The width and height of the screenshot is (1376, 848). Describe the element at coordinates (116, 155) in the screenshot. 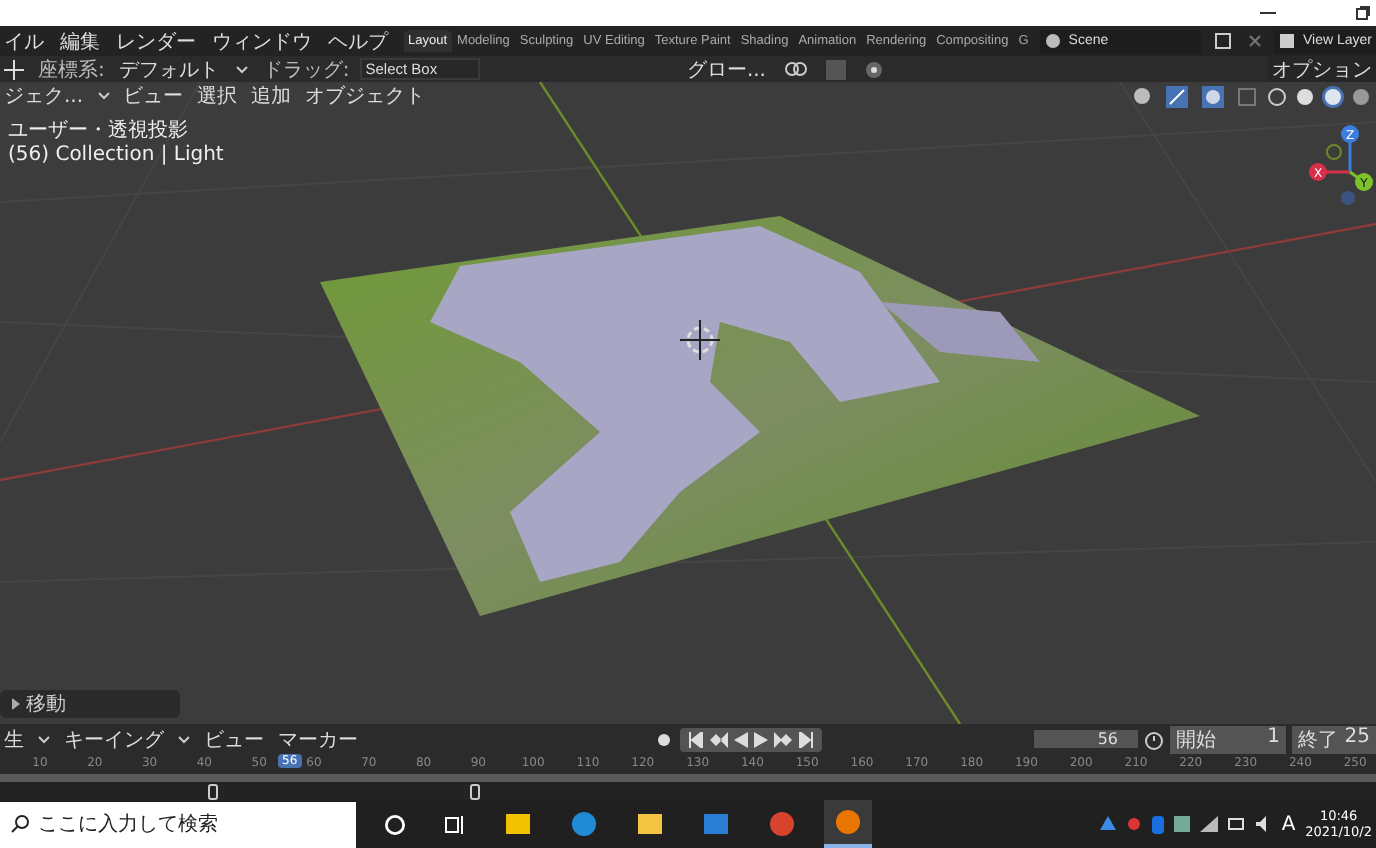

I see `collection-info: (56) Collection | Light` at that location.